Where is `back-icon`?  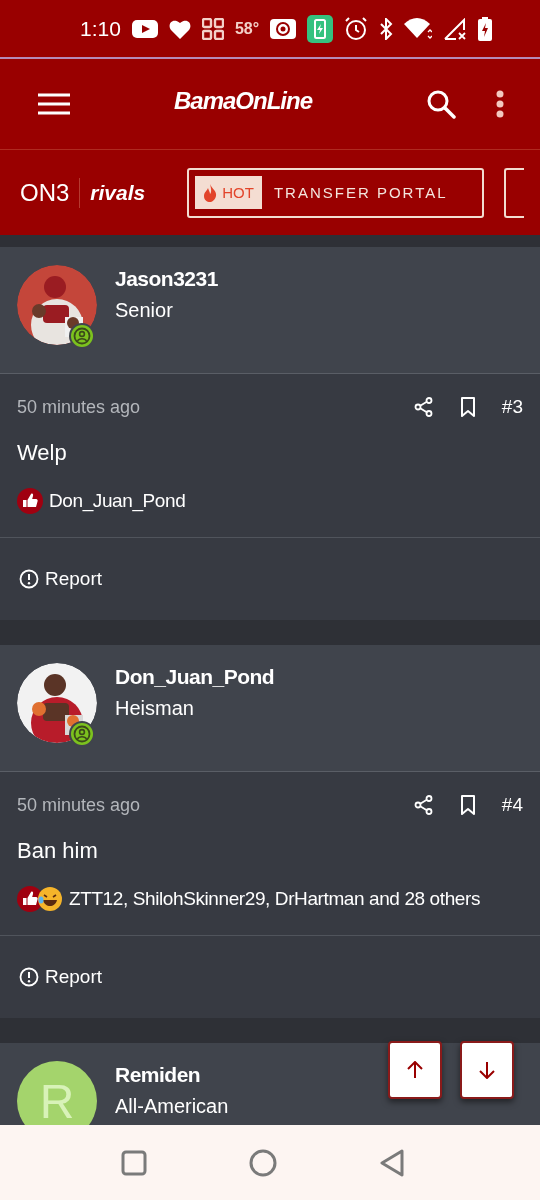
back-icon is located at coordinates (392, 1162).